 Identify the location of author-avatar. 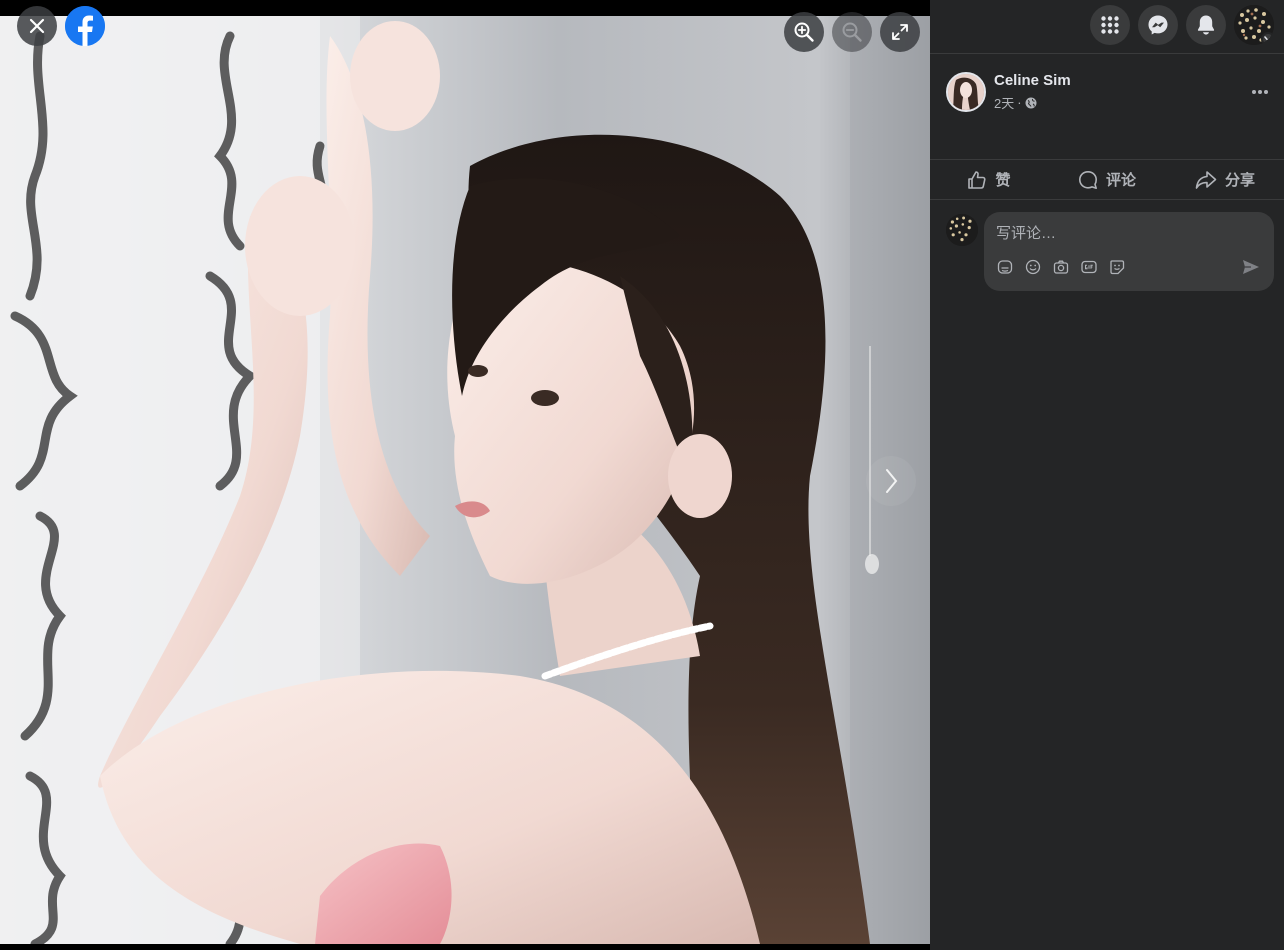
(966, 92).